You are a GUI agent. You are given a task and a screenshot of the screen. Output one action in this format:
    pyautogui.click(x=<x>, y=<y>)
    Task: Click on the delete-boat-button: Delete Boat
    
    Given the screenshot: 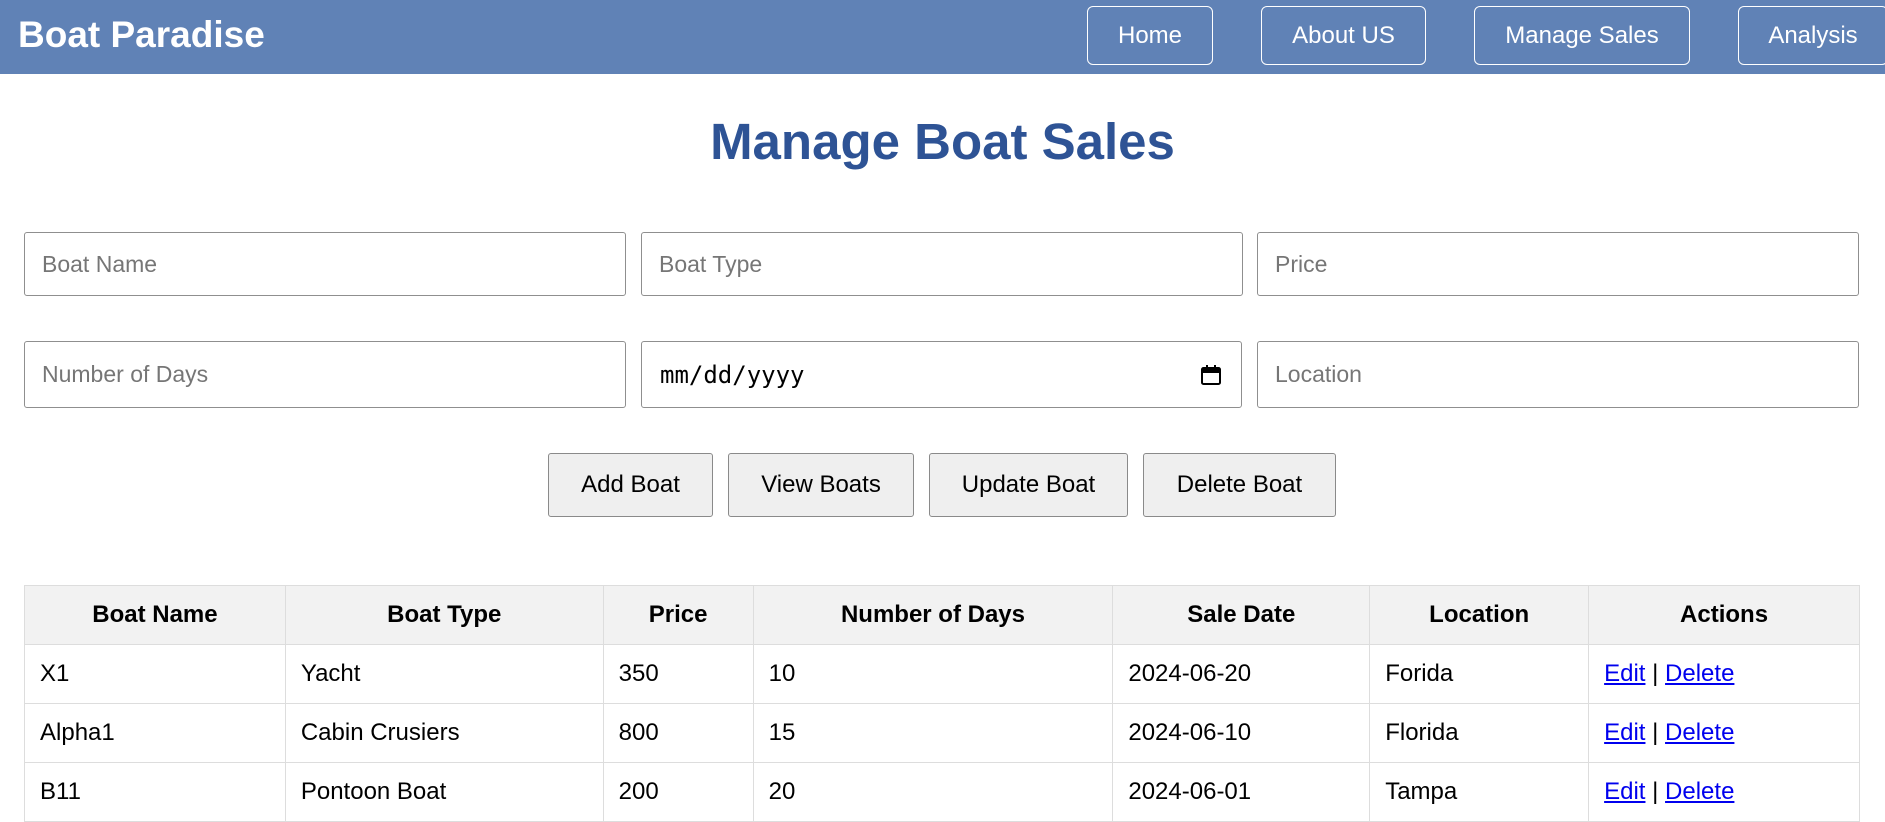 What is the action you would take?
    pyautogui.click(x=1239, y=485)
    